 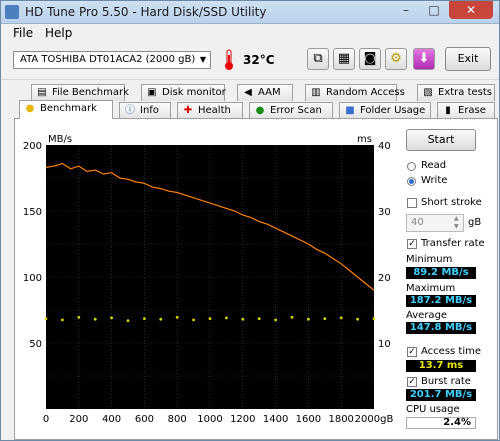 I want to click on tab-folder-usage: ■ Folder Usage, so click(x=385, y=110).